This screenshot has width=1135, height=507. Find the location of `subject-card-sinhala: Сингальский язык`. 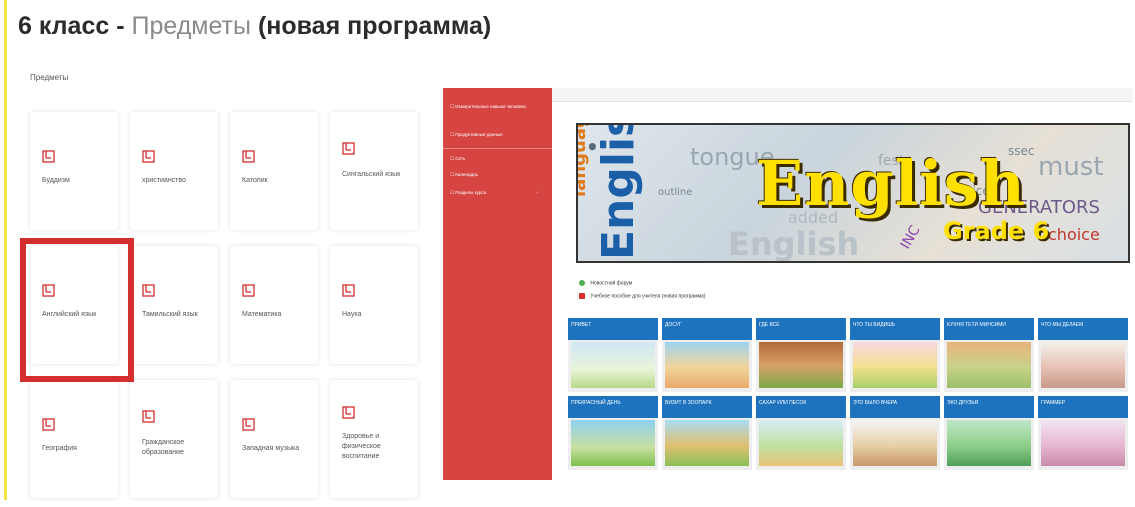

subject-card-sinhala: Сингальский язык is located at coordinates (374, 171).